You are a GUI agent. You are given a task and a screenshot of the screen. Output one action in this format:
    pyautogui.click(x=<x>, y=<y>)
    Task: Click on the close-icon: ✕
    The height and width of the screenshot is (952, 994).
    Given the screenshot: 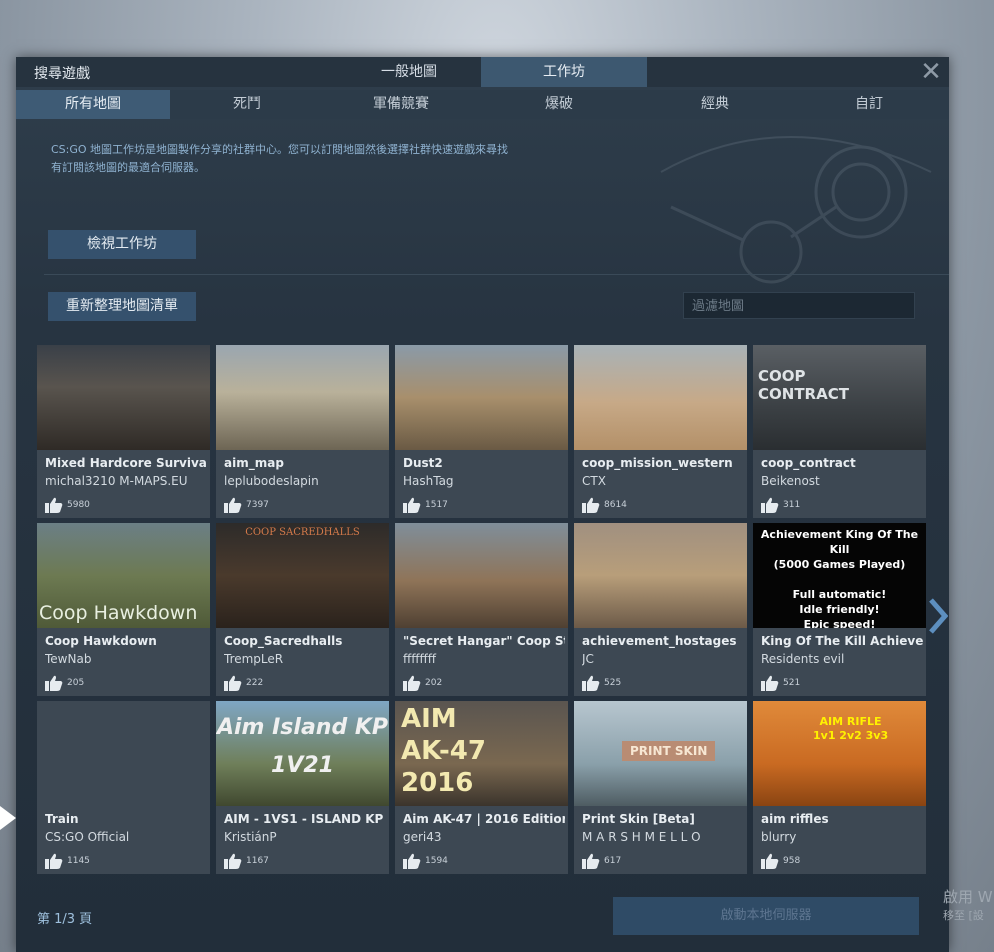 What is the action you would take?
    pyautogui.click(x=931, y=72)
    